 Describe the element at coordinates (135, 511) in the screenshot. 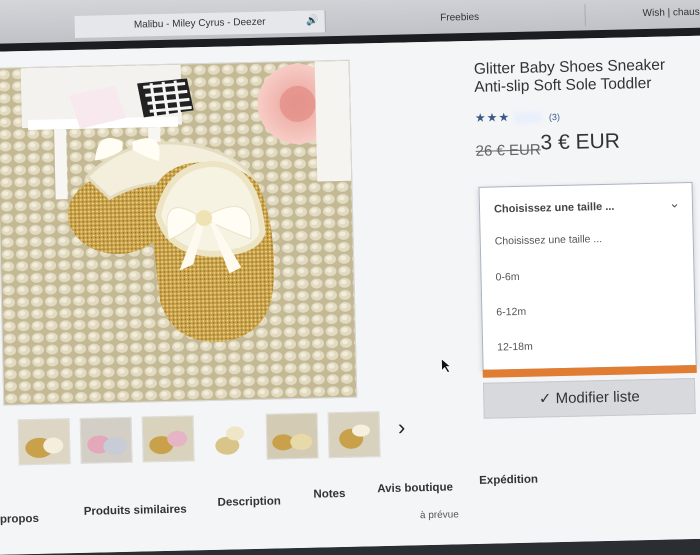

I see `tab-similar-products: Produits similaires` at that location.